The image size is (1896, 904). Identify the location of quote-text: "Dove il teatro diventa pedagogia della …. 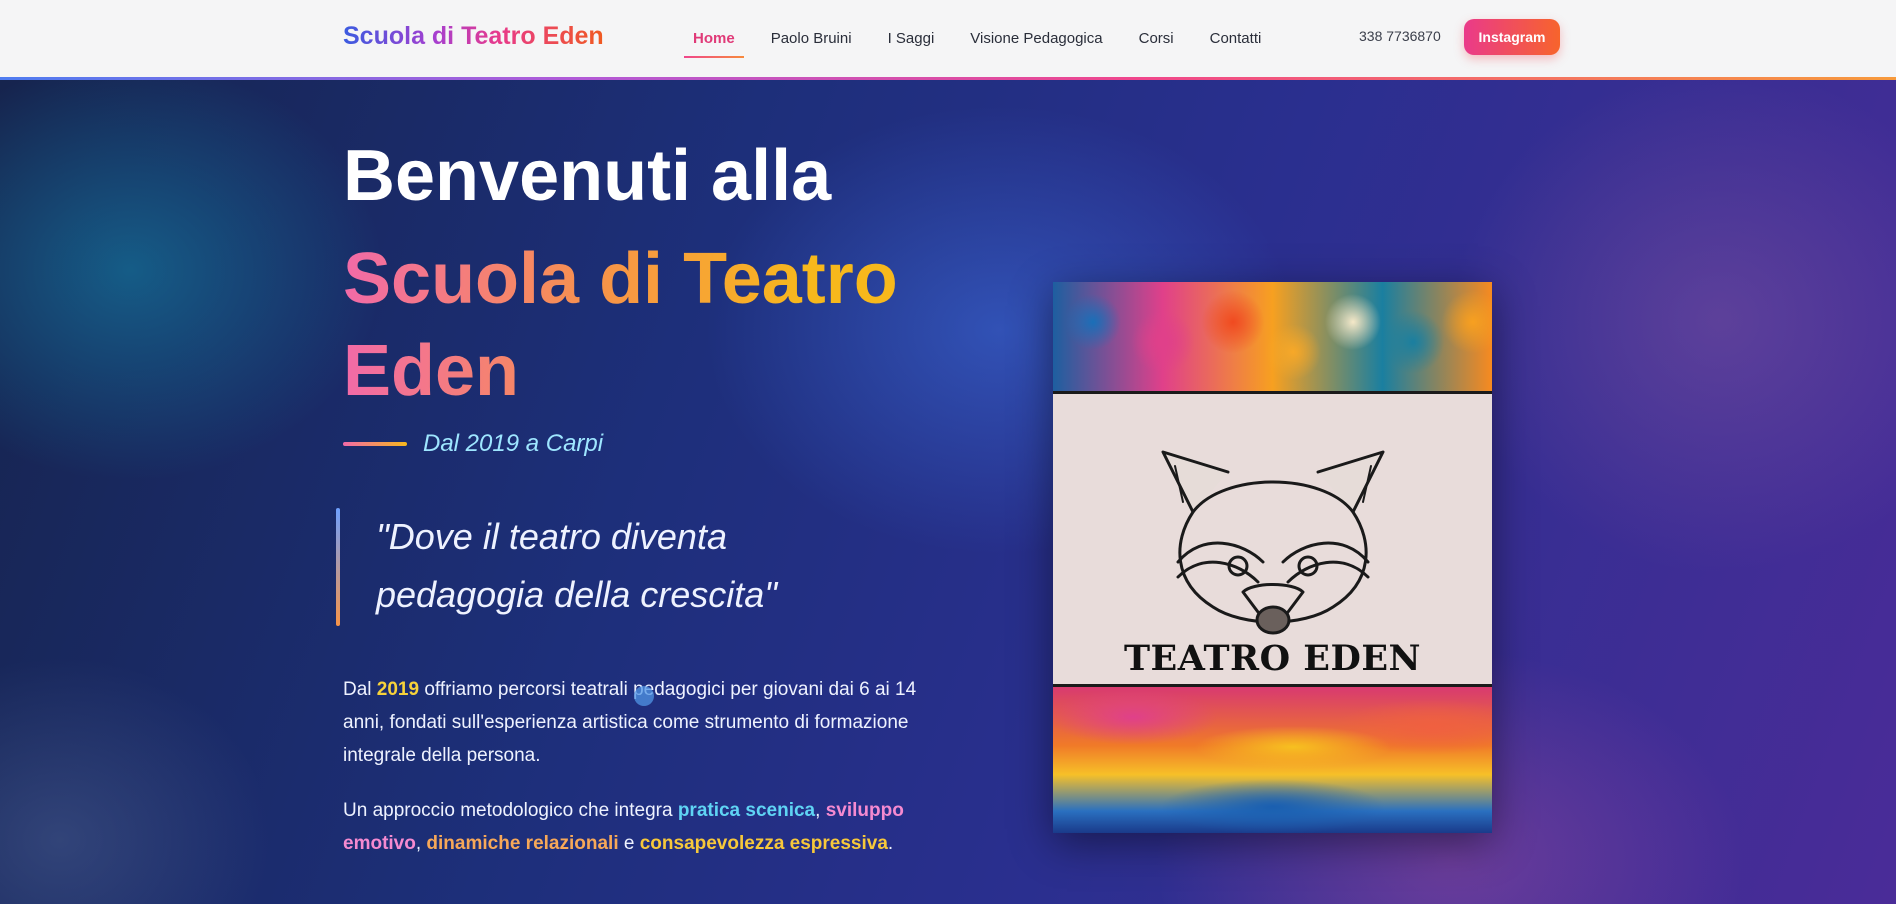
(577, 565).